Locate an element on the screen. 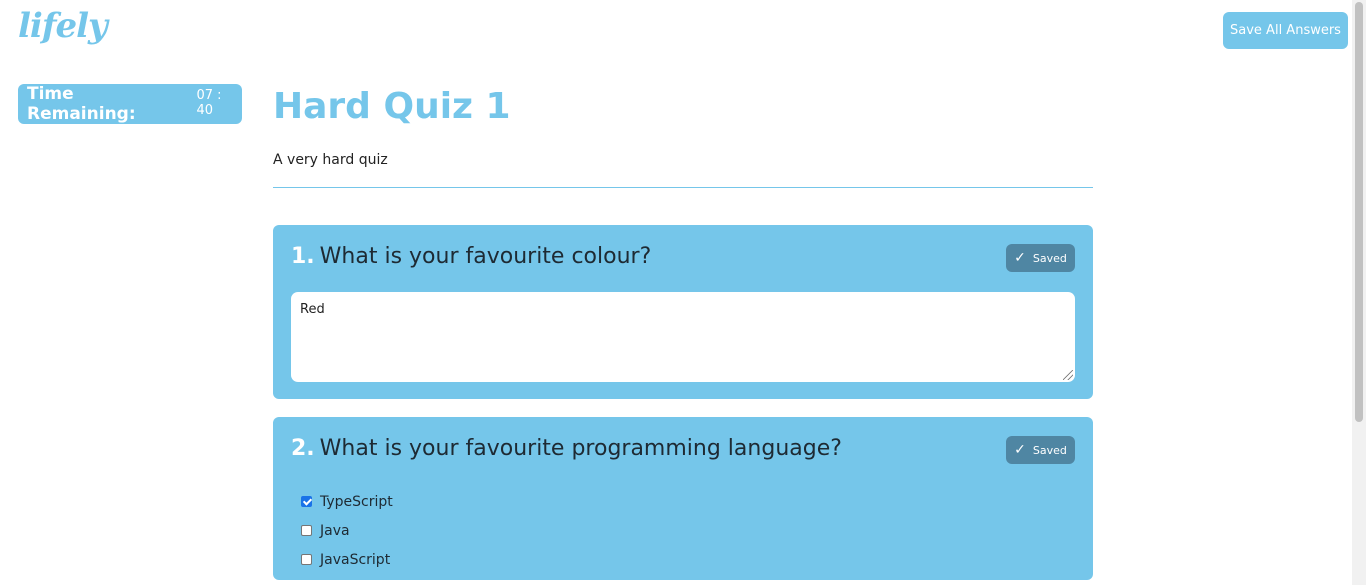 This screenshot has width=1366, height=585. option-label: Java is located at coordinates (335, 530).